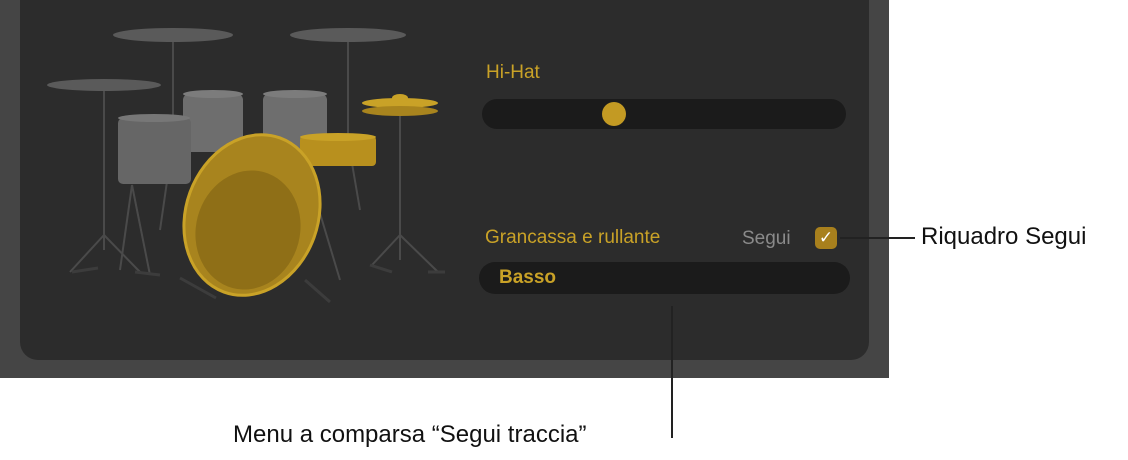 The image size is (1128, 460). Describe the element at coordinates (1004, 236) in the screenshot. I see `callout-follow-checkbox: Riquadro Segui` at that location.